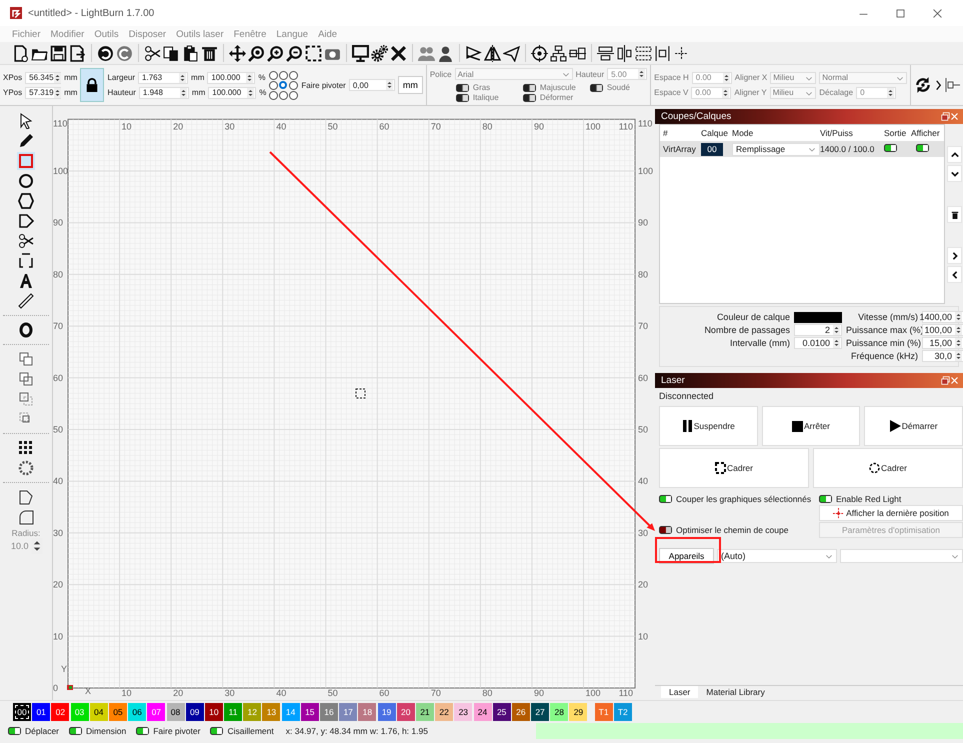 The image size is (963, 743). What do you see at coordinates (876, 92) in the screenshot?
I see `number-field: 0` at bounding box center [876, 92].